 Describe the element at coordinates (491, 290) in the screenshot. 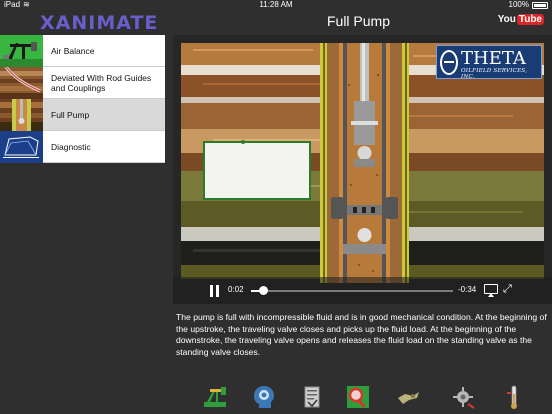

I see `airplay-icon` at that location.